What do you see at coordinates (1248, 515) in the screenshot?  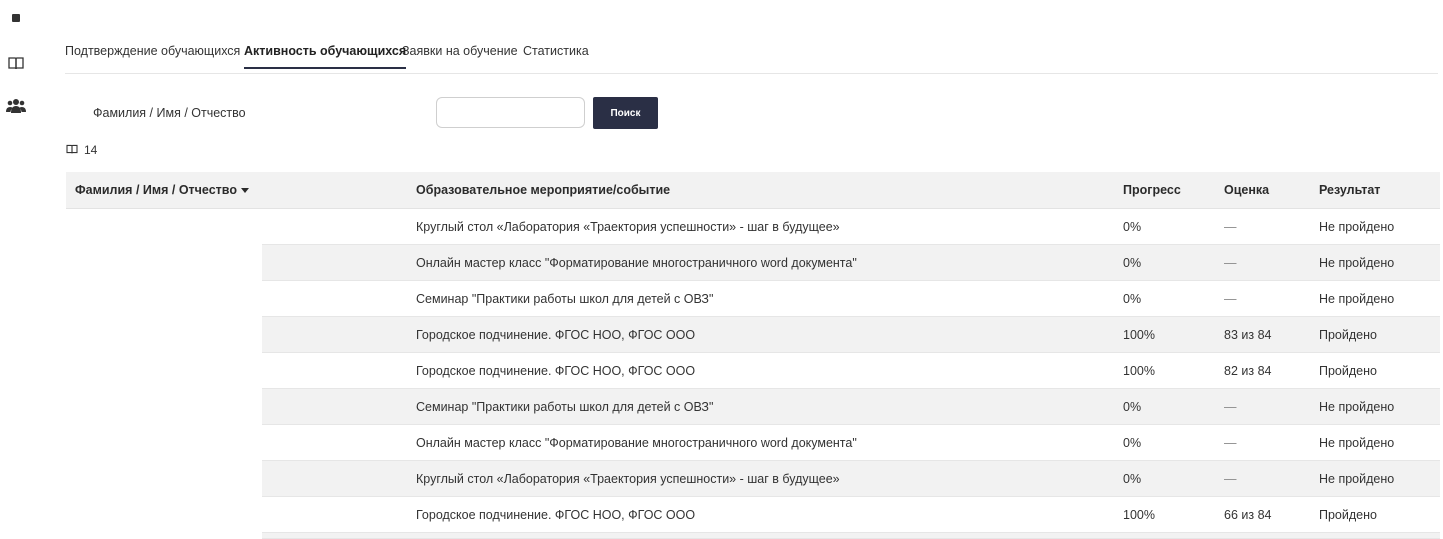 I see `cell-grade: 66 из 84` at bounding box center [1248, 515].